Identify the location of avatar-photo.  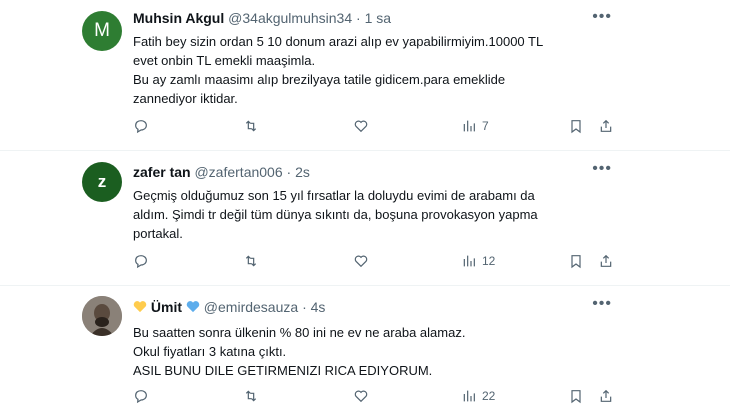
(102, 316).